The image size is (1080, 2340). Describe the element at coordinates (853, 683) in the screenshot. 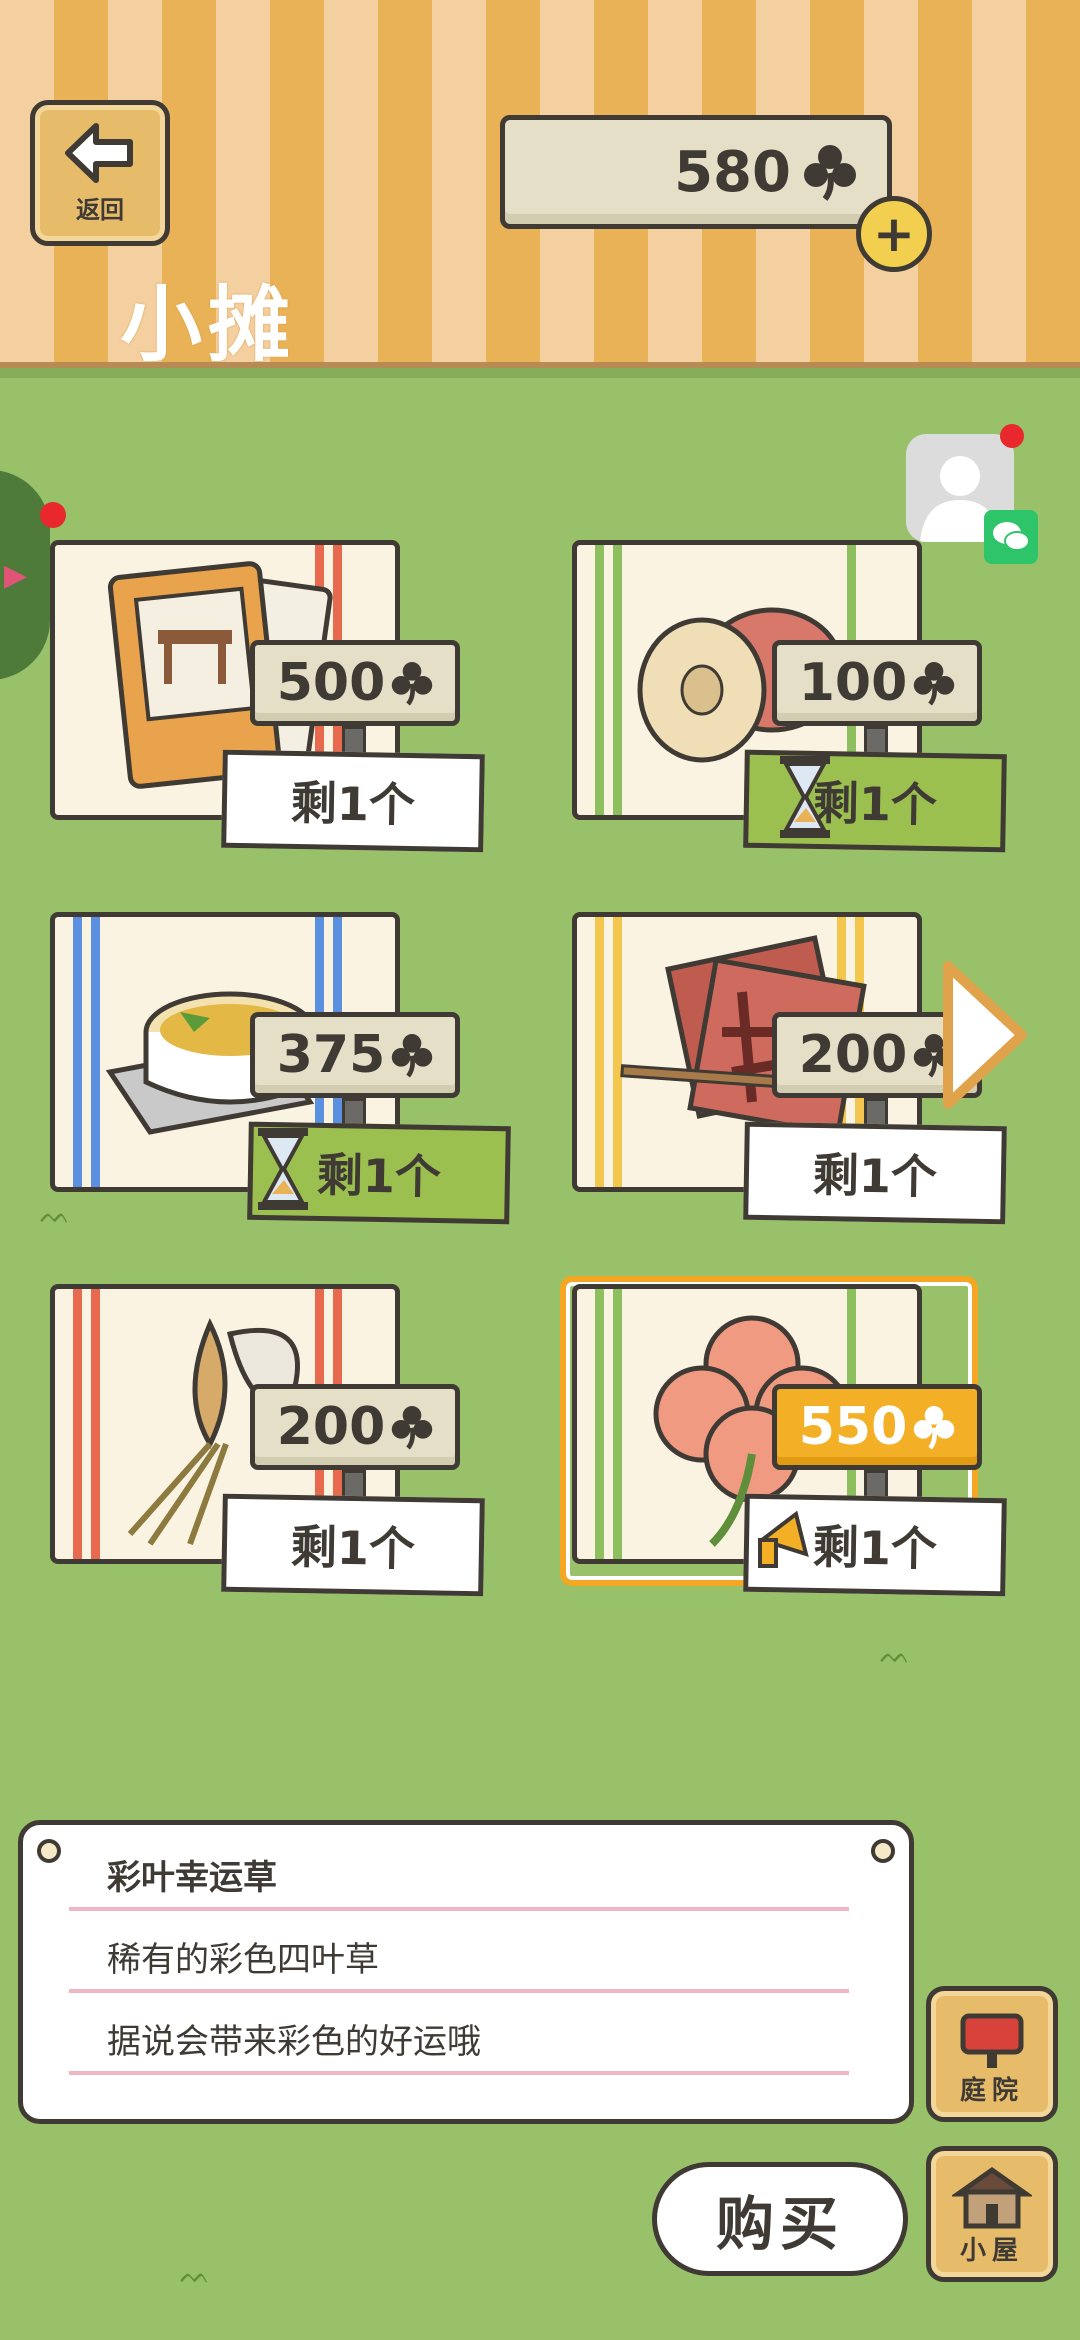

I see `item-price: 100` at that location.